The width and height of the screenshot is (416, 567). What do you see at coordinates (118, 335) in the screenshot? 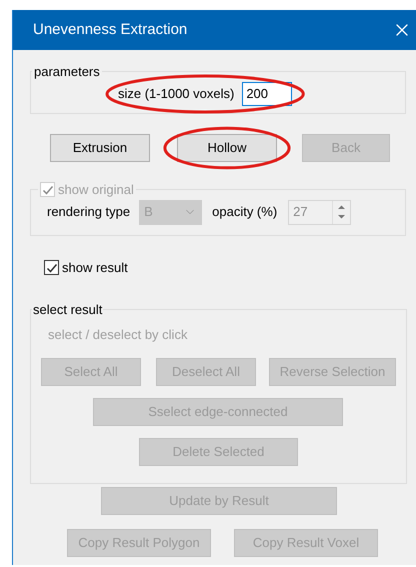
I see `hint-text: select / deselect by click` at bounding box center [118, 335].